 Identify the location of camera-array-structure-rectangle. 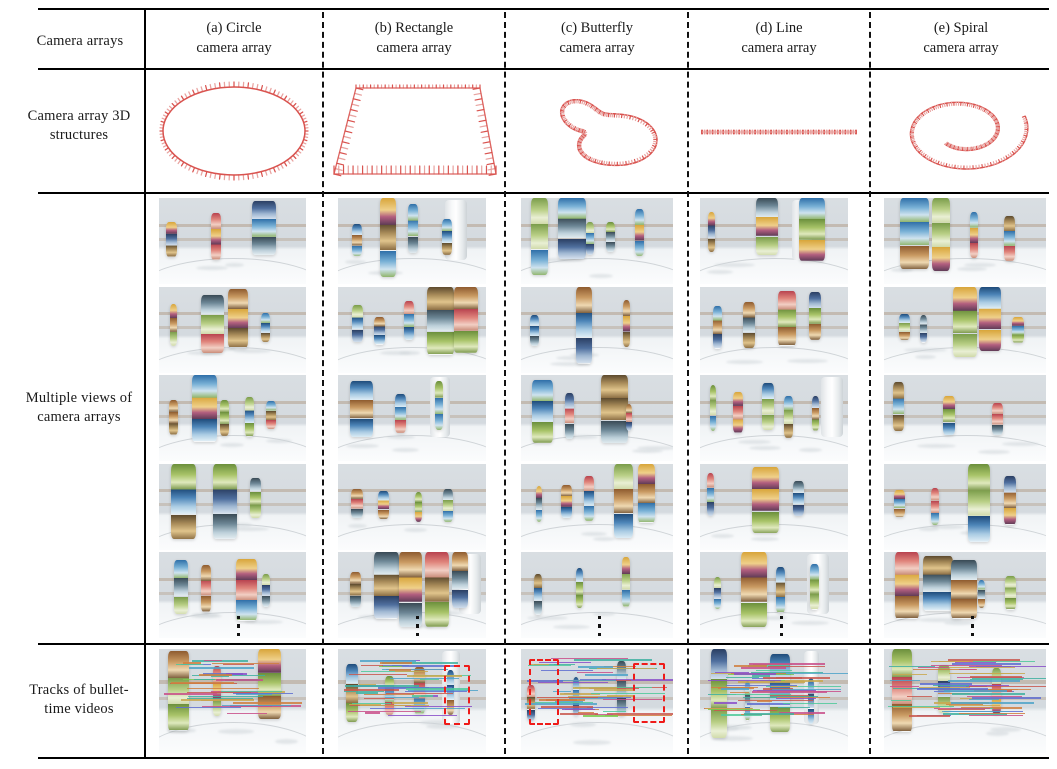
(415, 131).